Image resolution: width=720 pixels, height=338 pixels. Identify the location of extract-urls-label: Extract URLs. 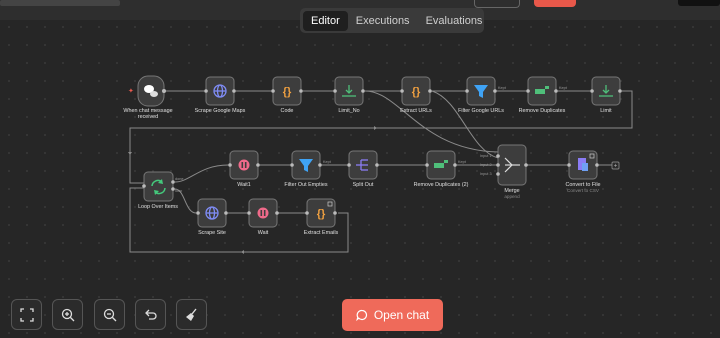
(416, 111).